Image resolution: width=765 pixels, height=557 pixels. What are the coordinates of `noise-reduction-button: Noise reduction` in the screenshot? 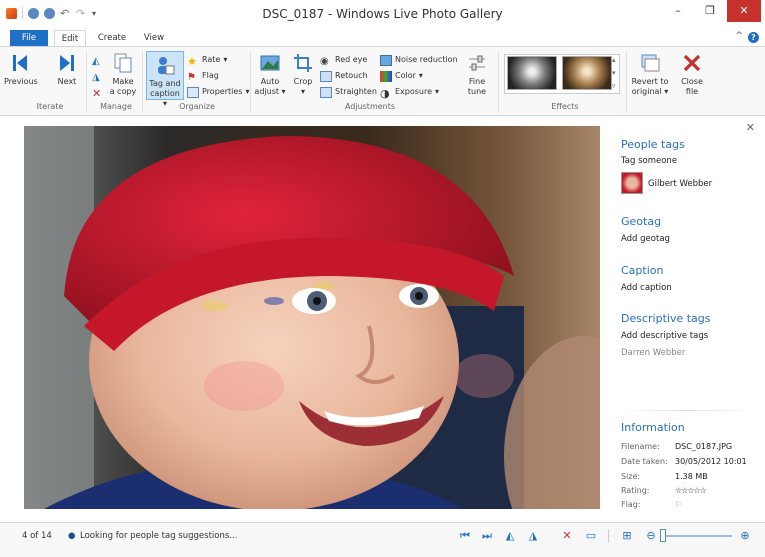 It's located at (419, 60).